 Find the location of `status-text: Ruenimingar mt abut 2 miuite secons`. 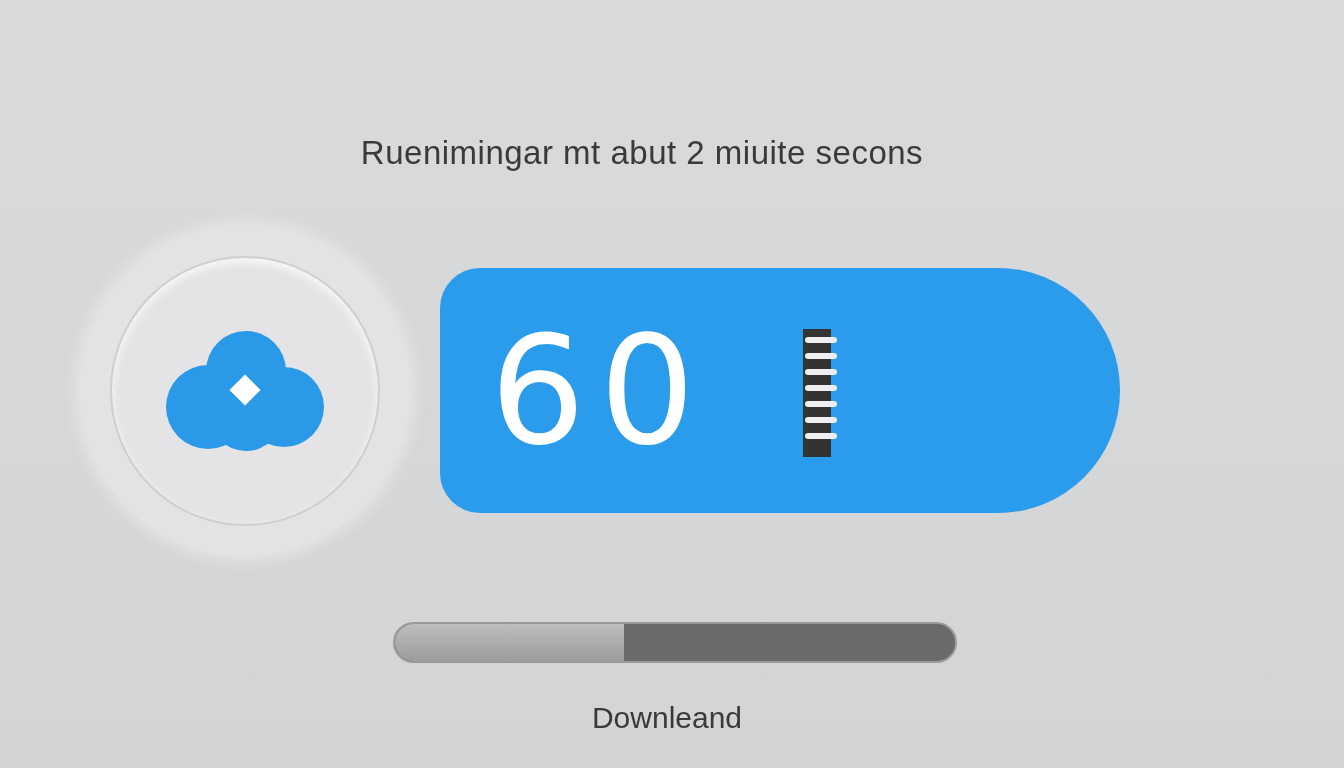

status-text: Ruenimingar mt abut 2 miuite secons is located at coordinates (642, 153).